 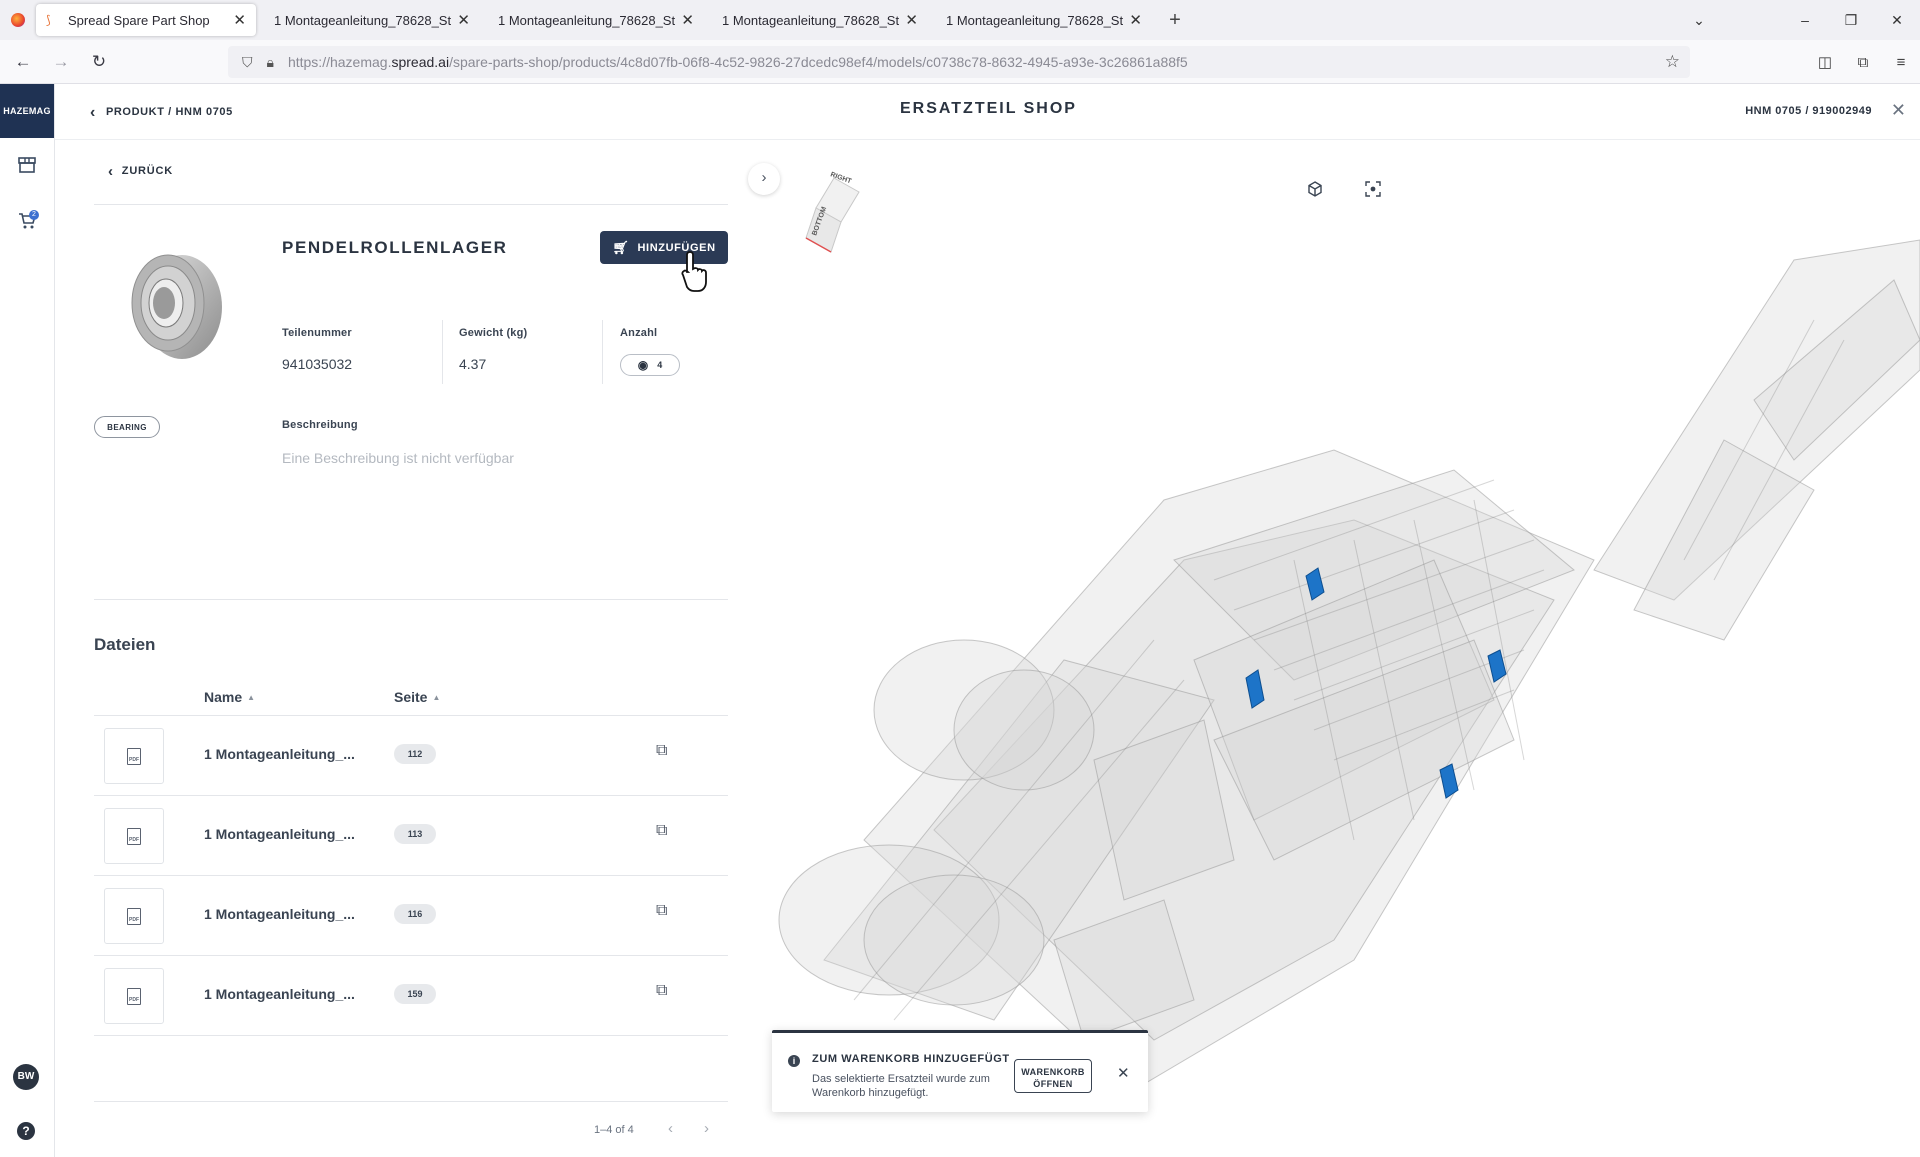 I want to click on quantity-label: Anzahl, so click(x=639, y=333).